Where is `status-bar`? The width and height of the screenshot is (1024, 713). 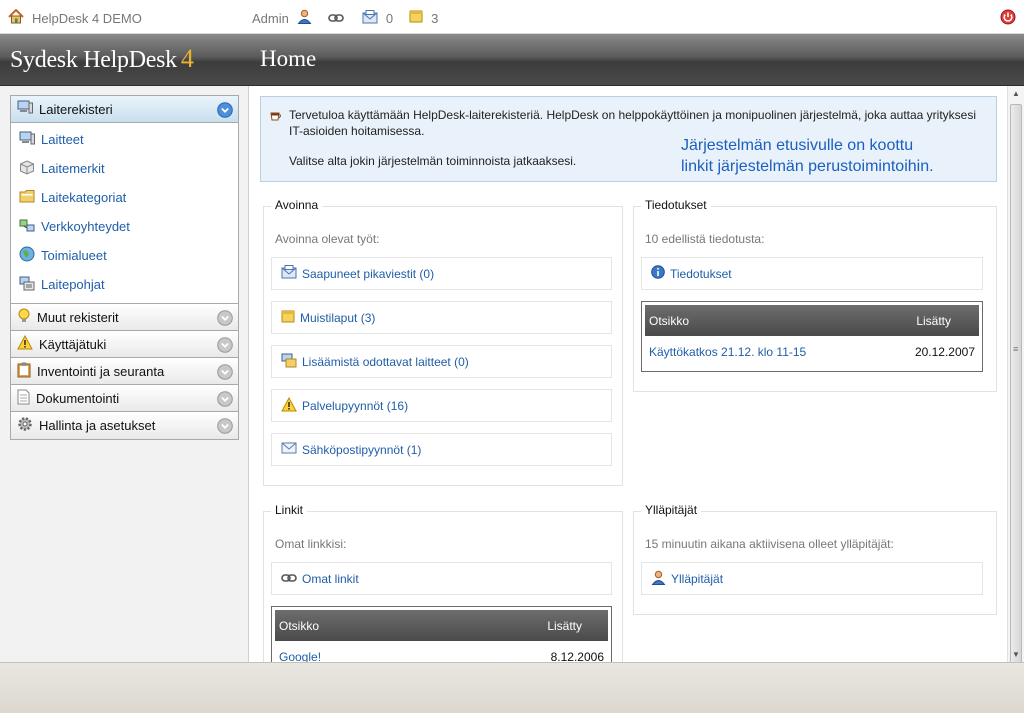
status-bar is located at coordinates (512, 687).